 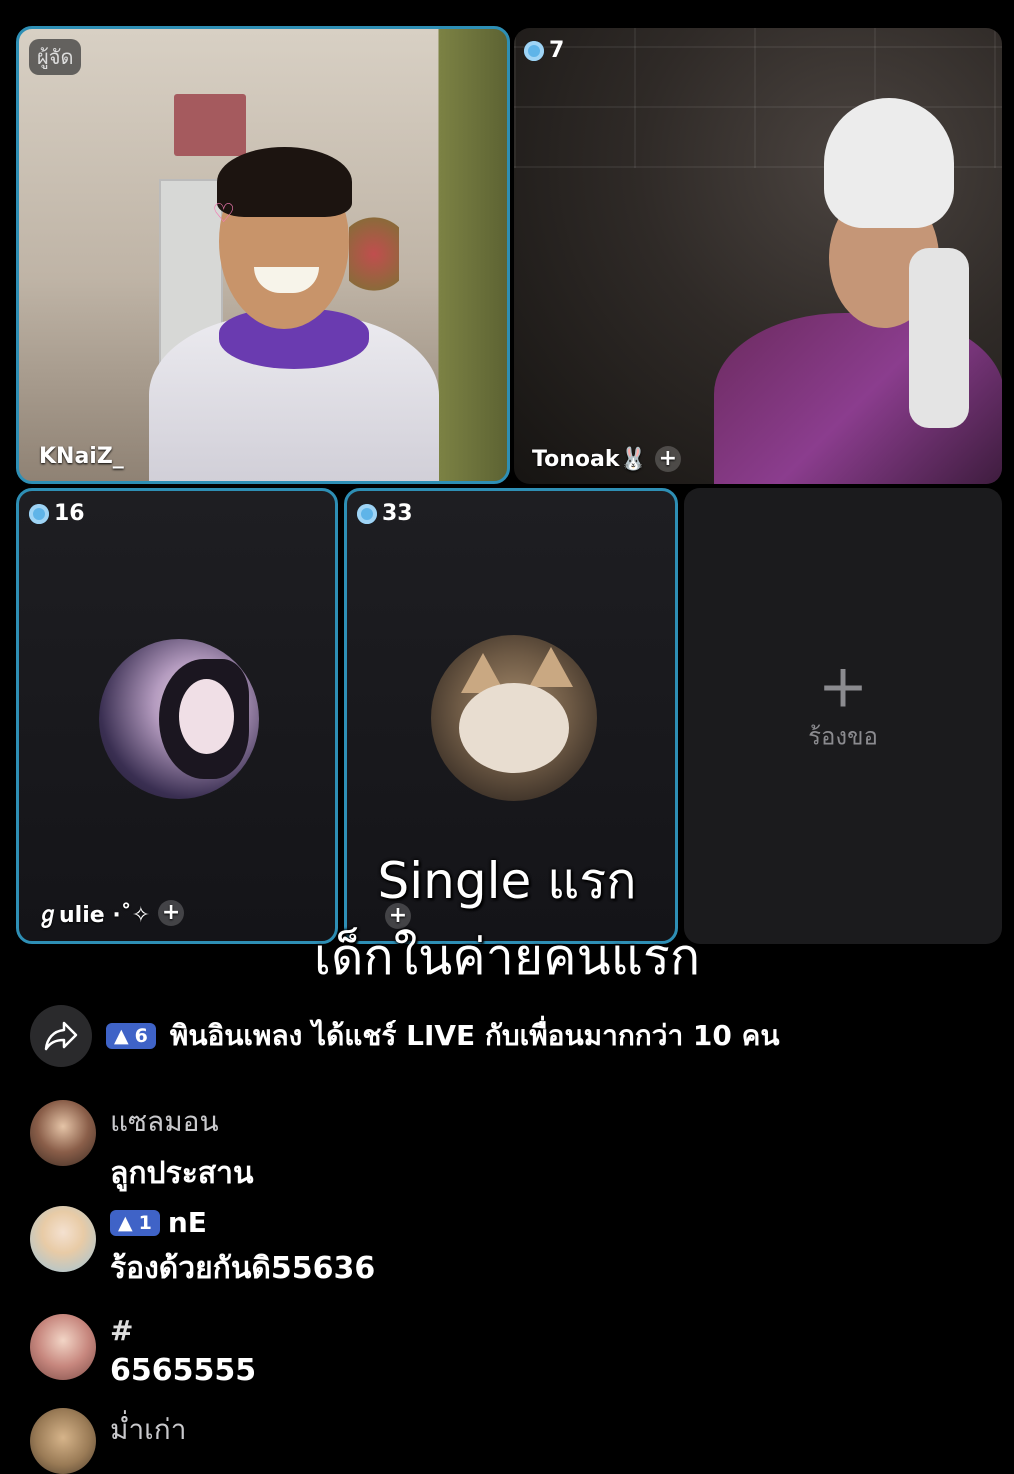 What do you see at coordinates (557, 50) in the screenshot?
I see `gem-count: 7` at bounding box center [557, 50].